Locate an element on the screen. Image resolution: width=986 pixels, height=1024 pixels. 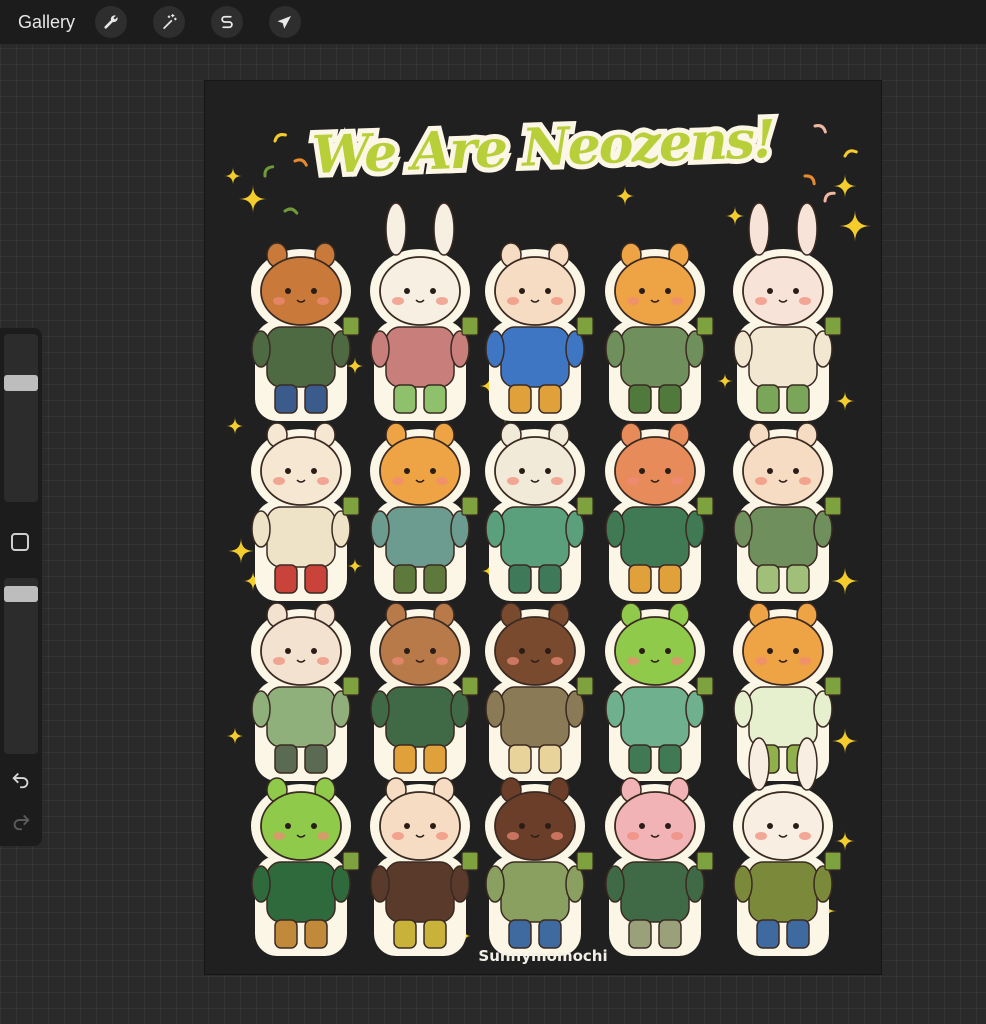
adjustments-button is located at coordinates (169, 22).